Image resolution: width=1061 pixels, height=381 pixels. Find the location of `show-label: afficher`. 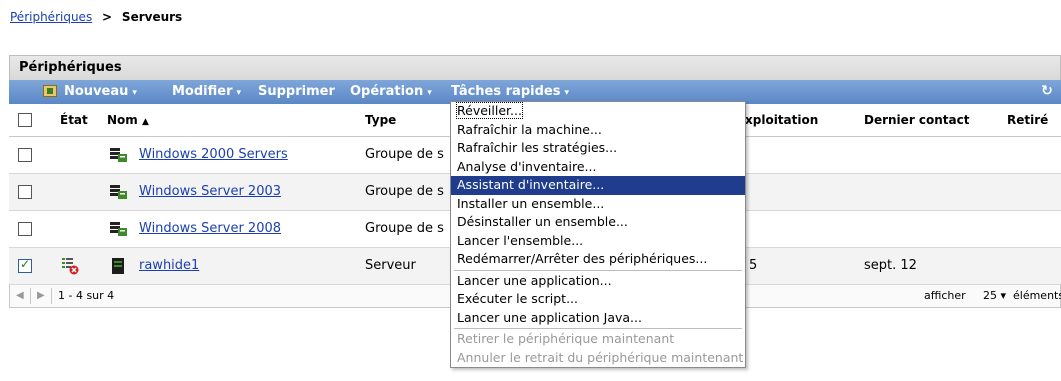

show-label: afficher is located at coordinates (945, 295).